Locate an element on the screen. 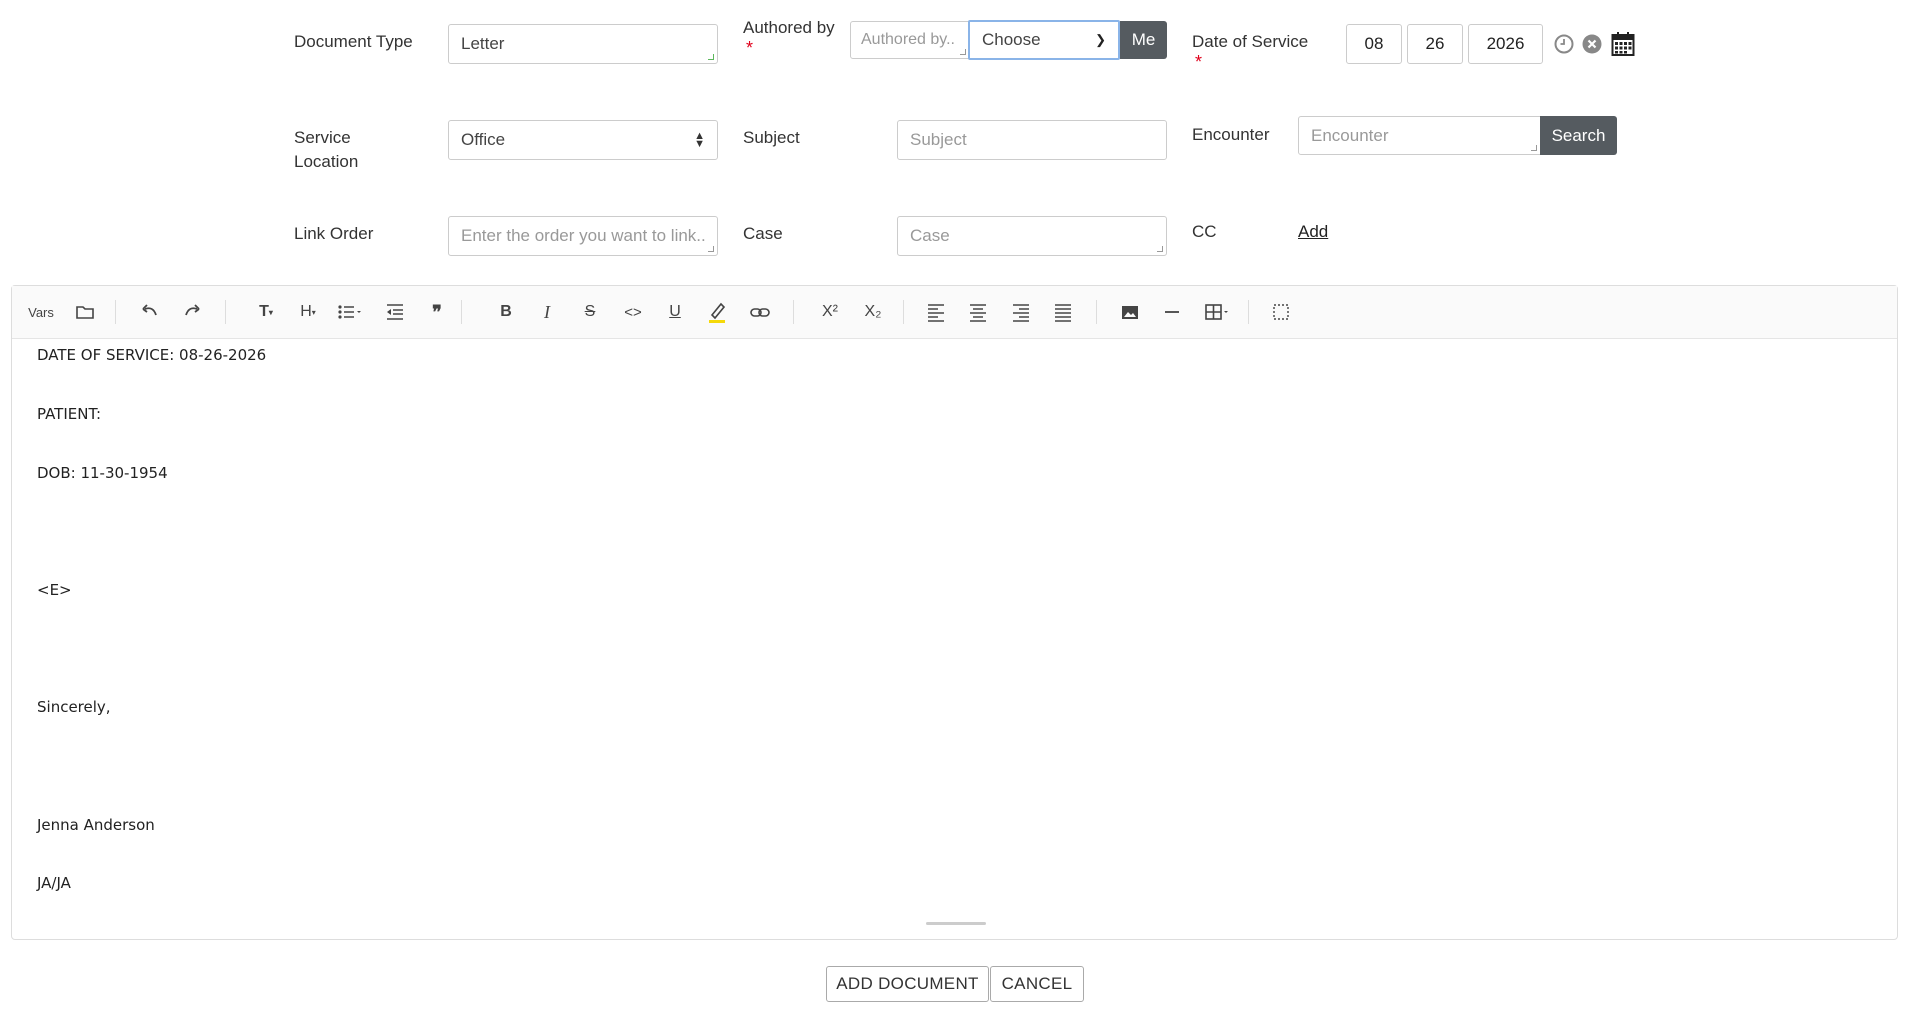 The image size is (1908, 1012). service-location-select: Office ▲ ▼ is located at coordinates (583, 140).